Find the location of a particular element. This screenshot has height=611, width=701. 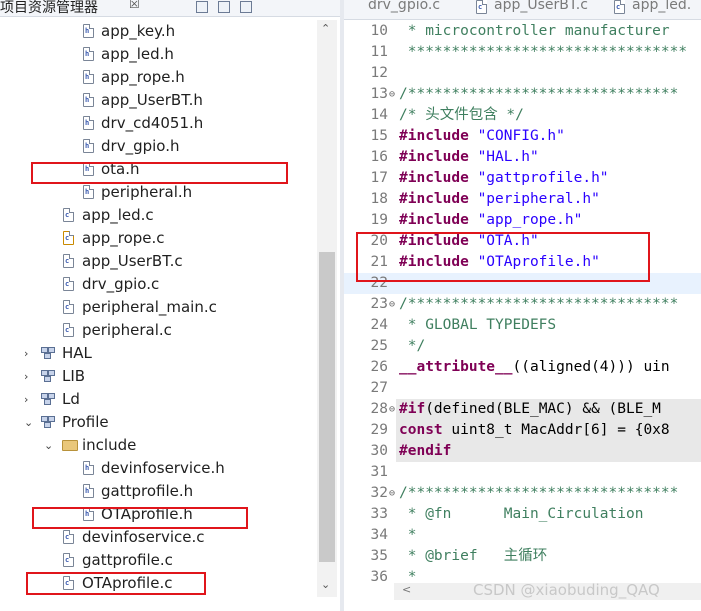

code-line: 12 is located at coordinates (522, 73).